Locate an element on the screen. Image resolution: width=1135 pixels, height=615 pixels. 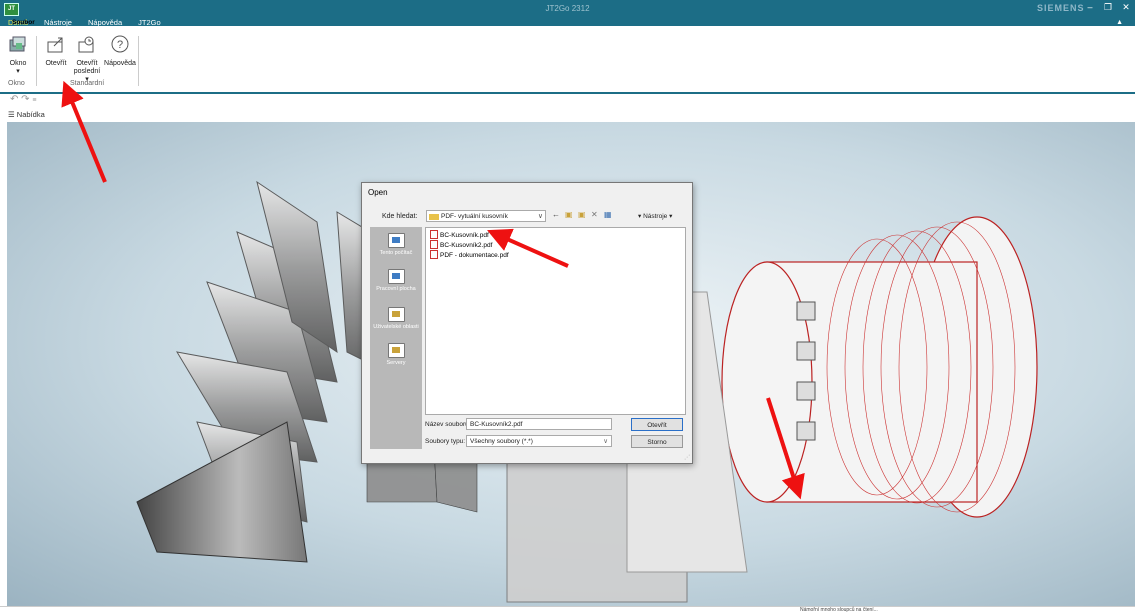
server-icon is located at coordinates (396, 350).